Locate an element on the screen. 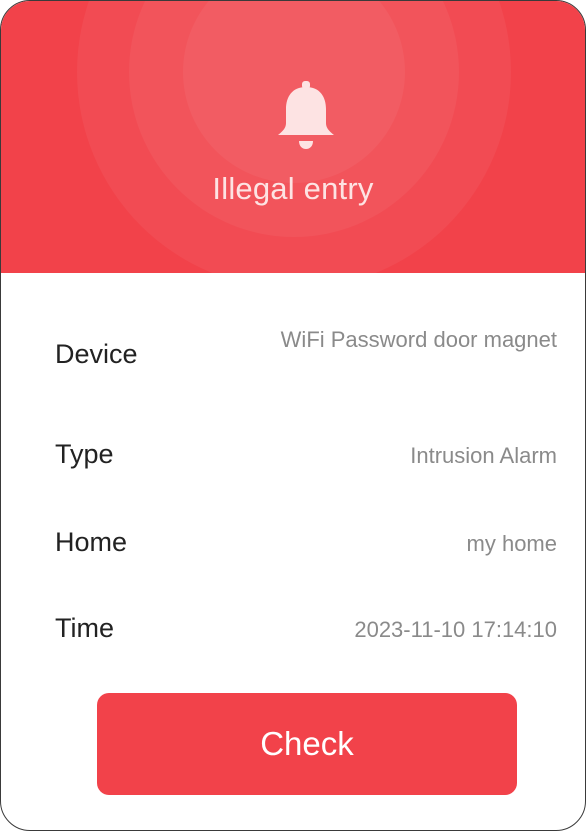 The height and width of the screenshot is (831, 586). type-label: Type is located at coordinates (84, 454).